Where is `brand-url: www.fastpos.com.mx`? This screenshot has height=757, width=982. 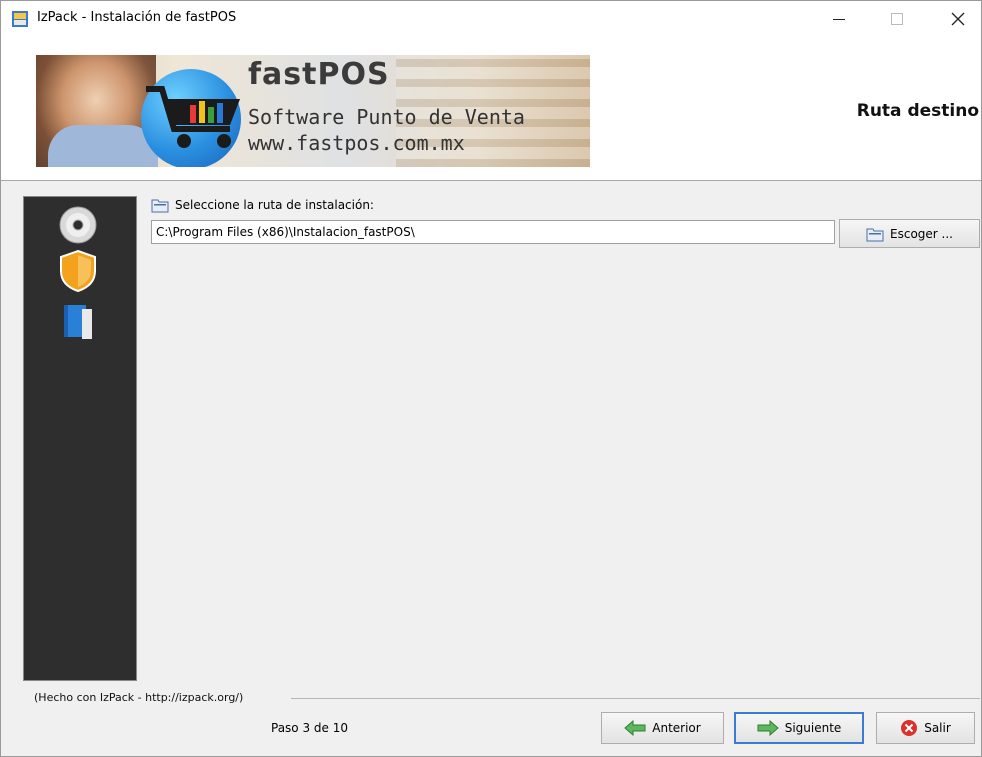
brand-url: www.fastpos.com.mx is located at coordinates (356, 143).